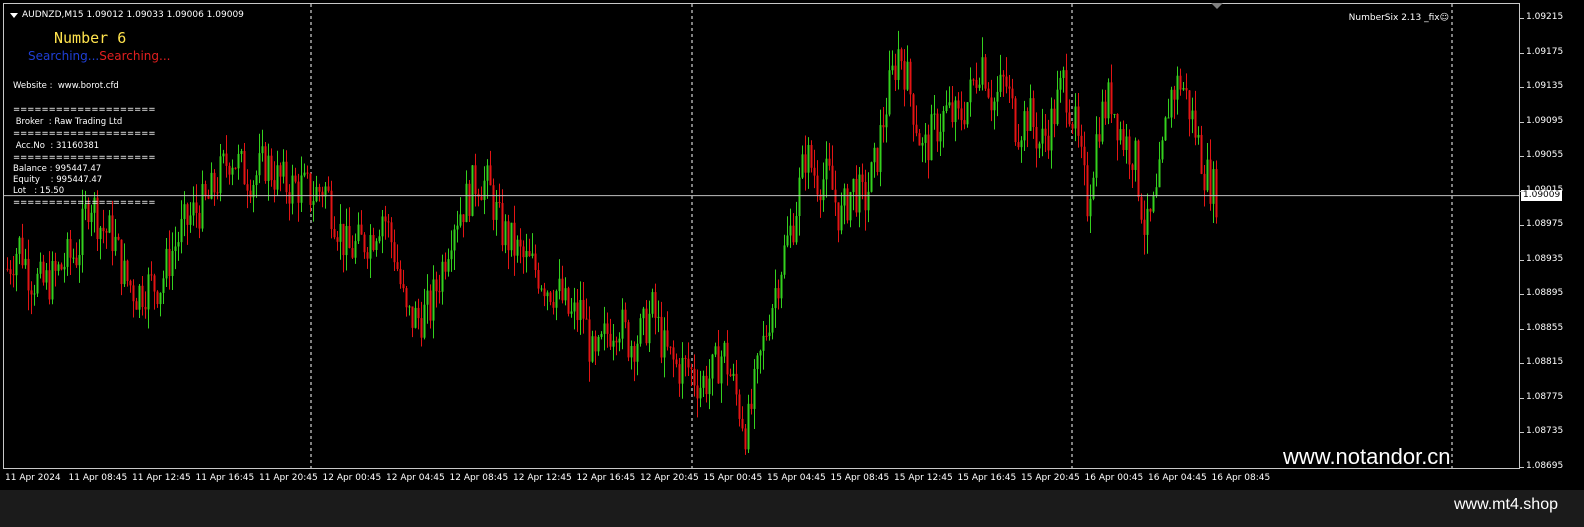 The height and width of the screenshot is (527, 1584). Describe the element at coordinates (1545, 155) in the screenshot. I see `price-tick-label: 1.09055` at that location.